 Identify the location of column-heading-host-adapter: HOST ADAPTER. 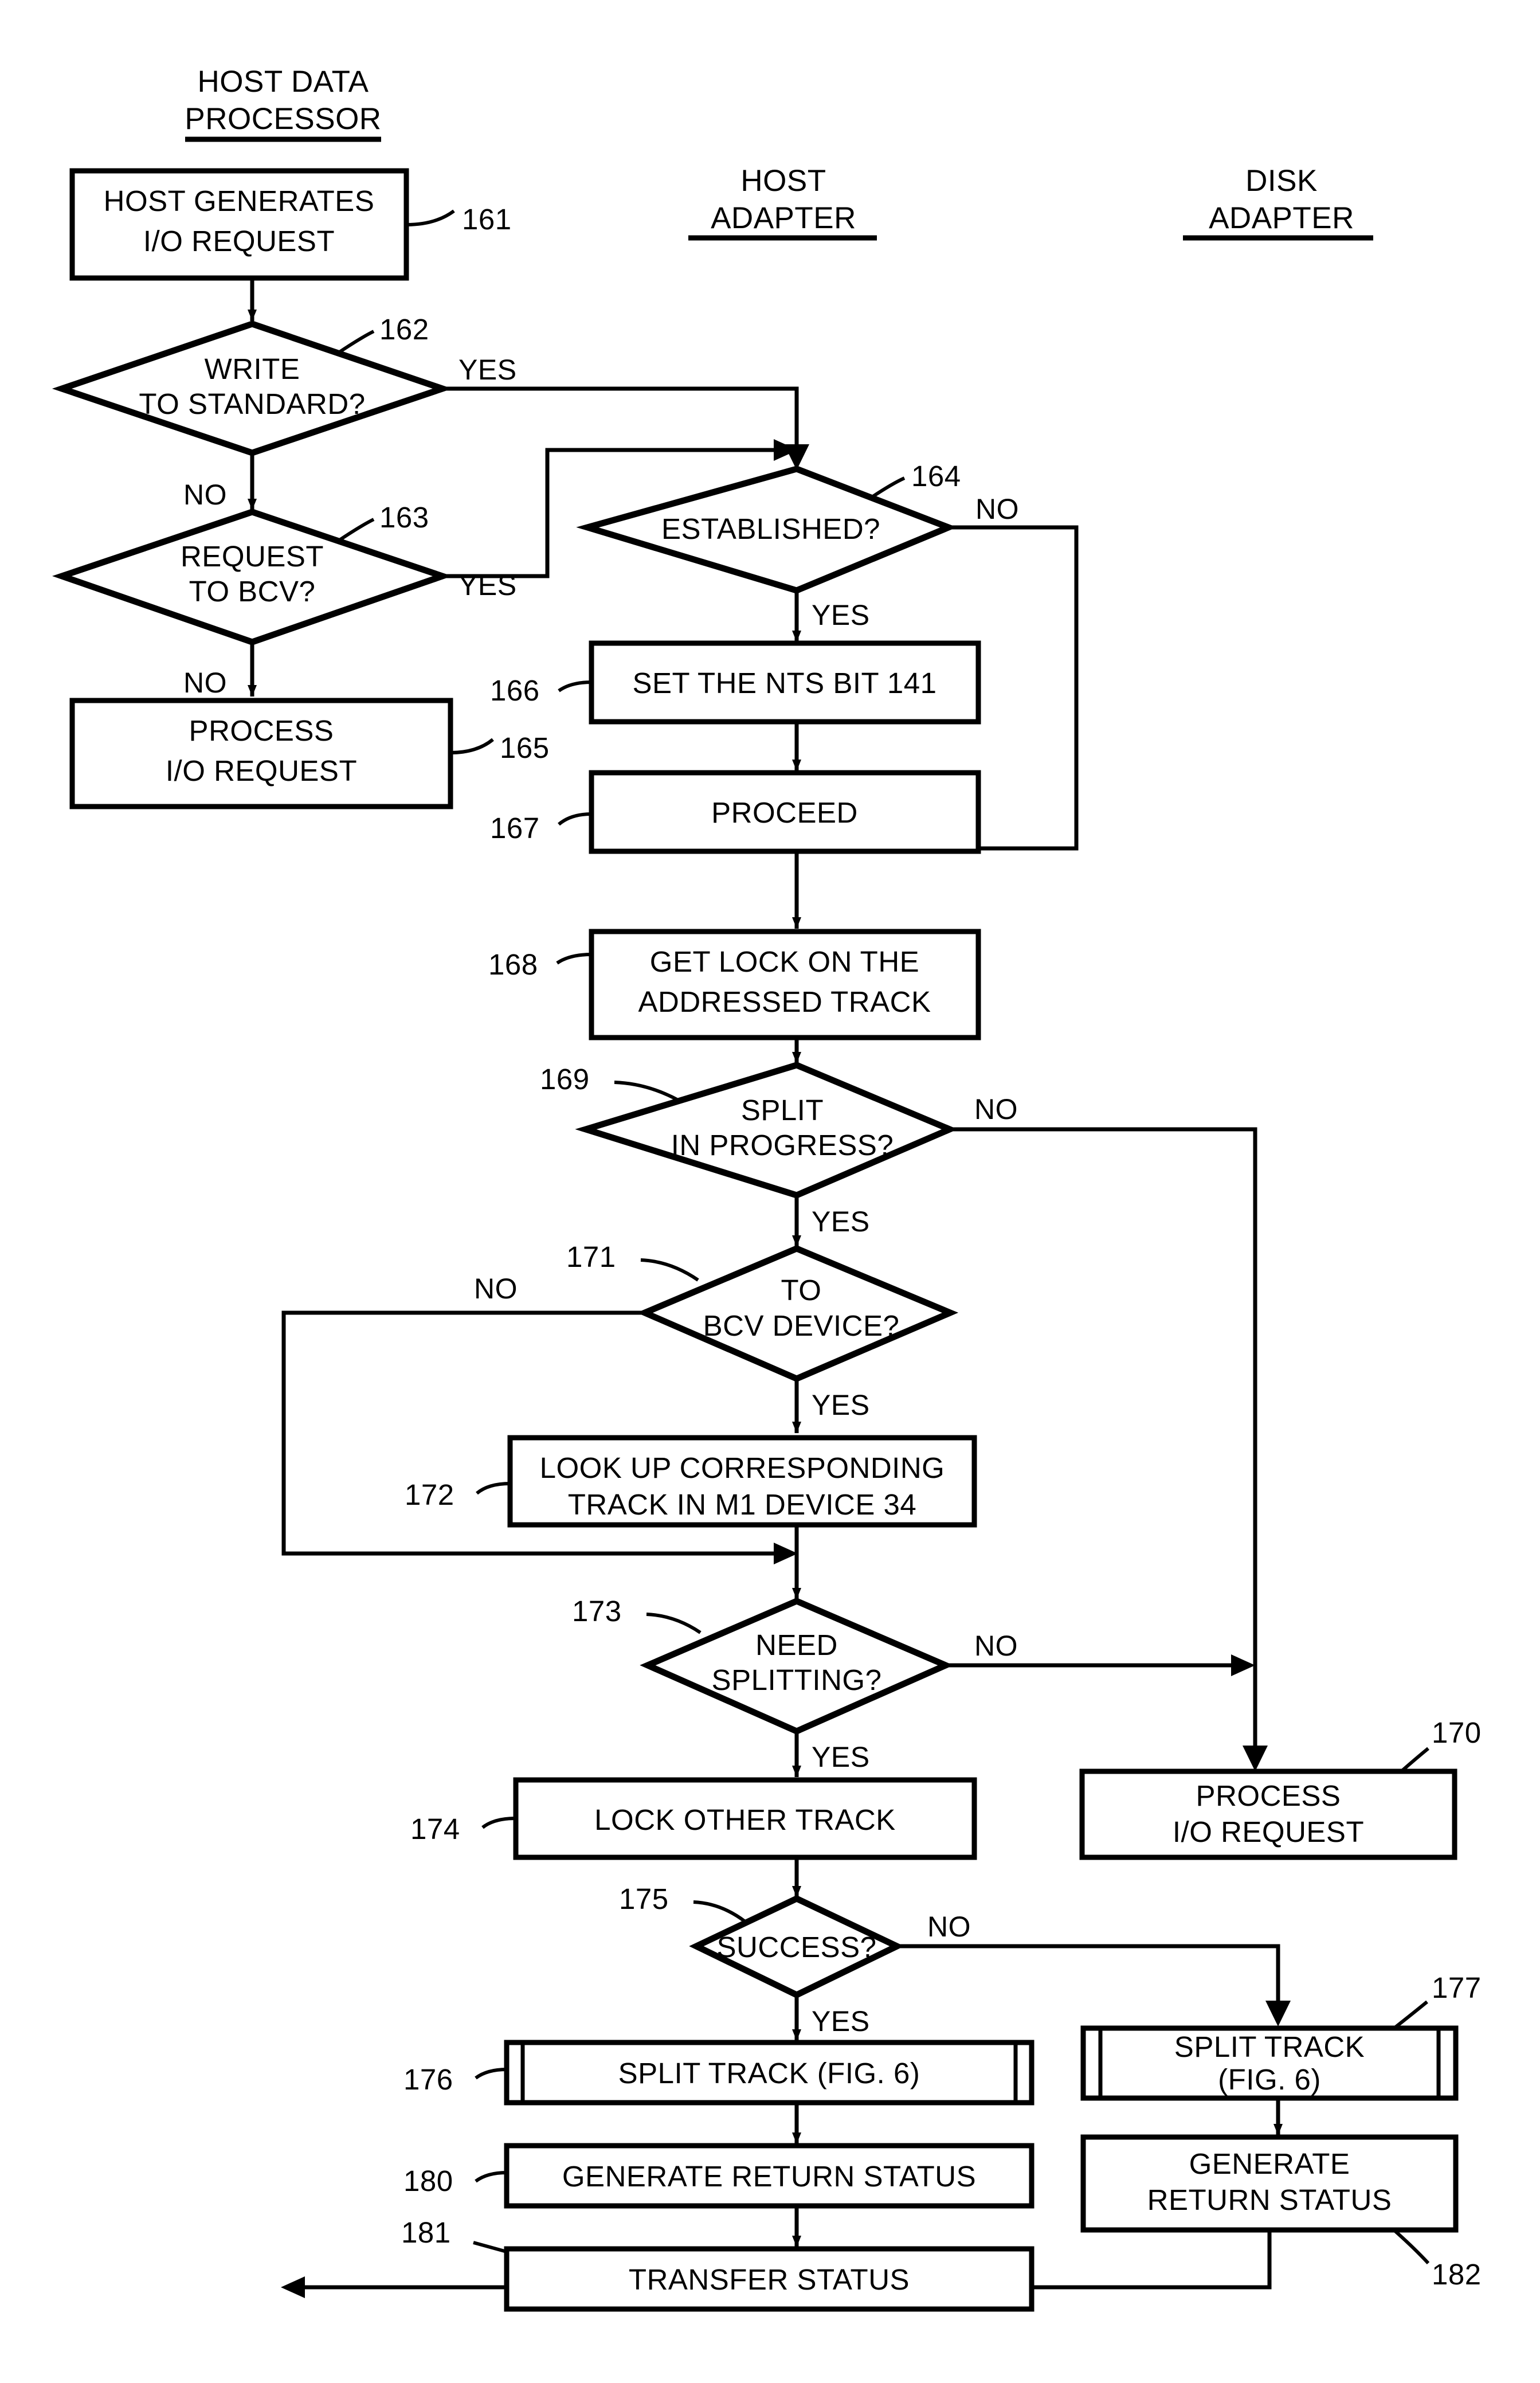
(782, 203).